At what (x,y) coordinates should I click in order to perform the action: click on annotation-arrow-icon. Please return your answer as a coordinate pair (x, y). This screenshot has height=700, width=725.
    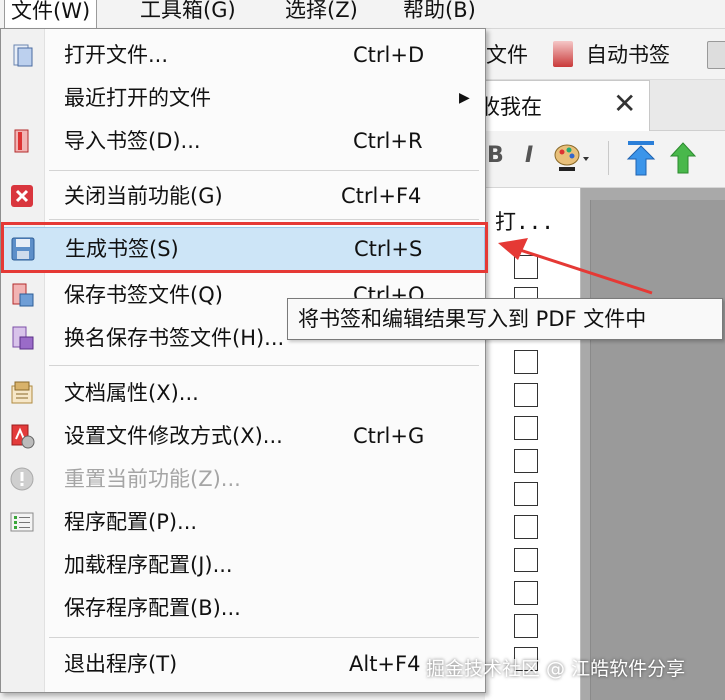
    Looking at the image, I should click on (575, 266).